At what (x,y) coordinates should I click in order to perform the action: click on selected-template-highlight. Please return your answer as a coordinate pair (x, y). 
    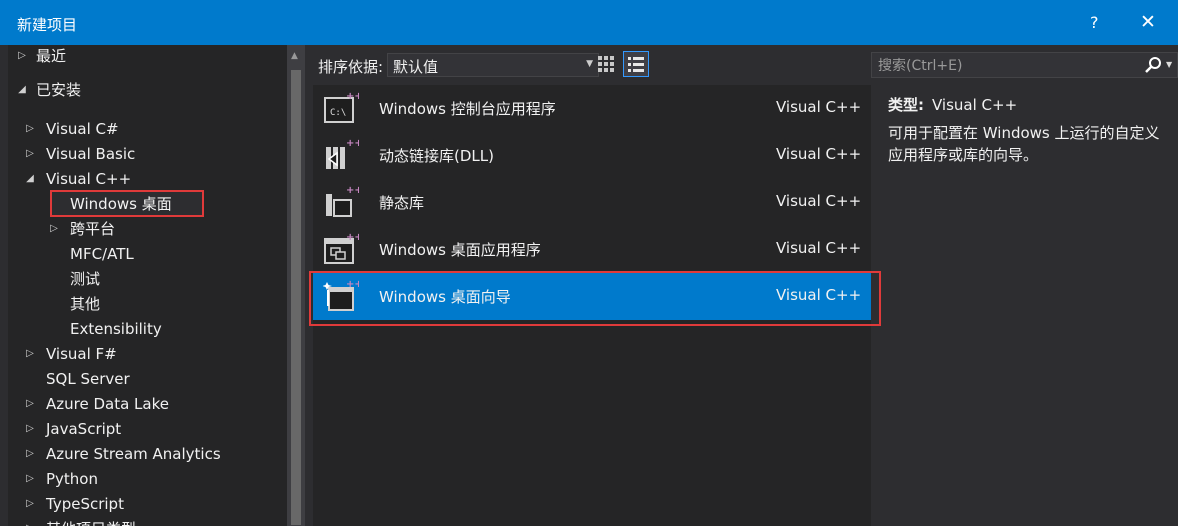
    Looking at the image, I should click on (595, 298).